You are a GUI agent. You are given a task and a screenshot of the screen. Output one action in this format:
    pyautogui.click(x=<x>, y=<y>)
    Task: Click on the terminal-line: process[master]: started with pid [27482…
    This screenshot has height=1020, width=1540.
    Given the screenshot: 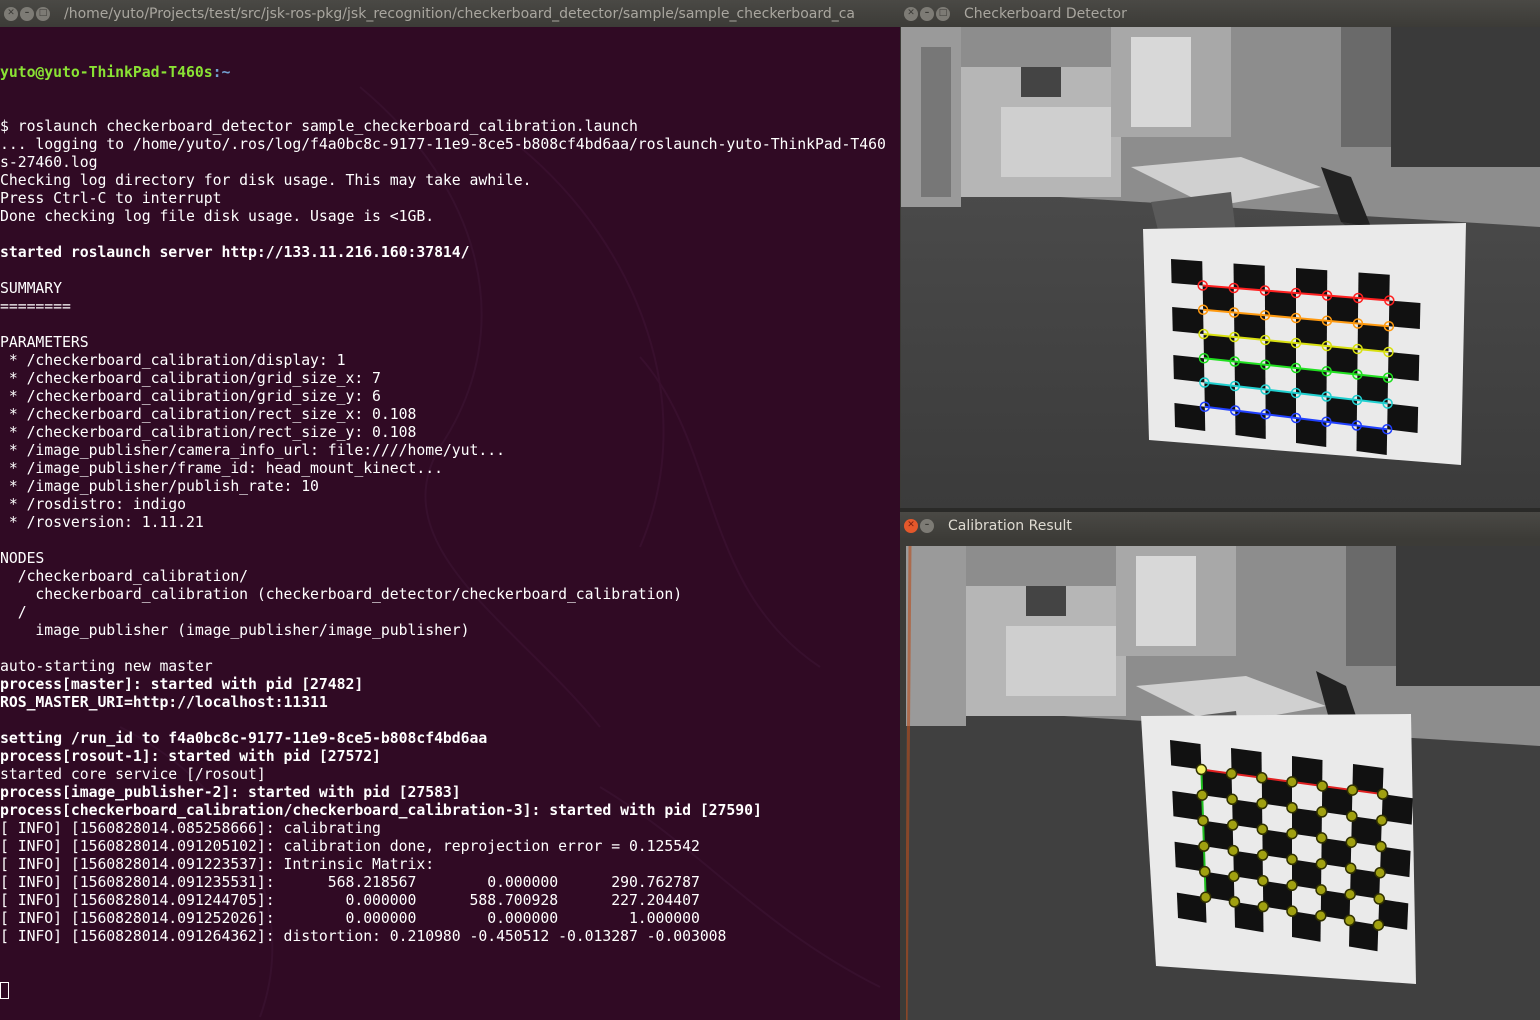 What is the action you would take?
    pyautogui.click(x=182, y=684)
    